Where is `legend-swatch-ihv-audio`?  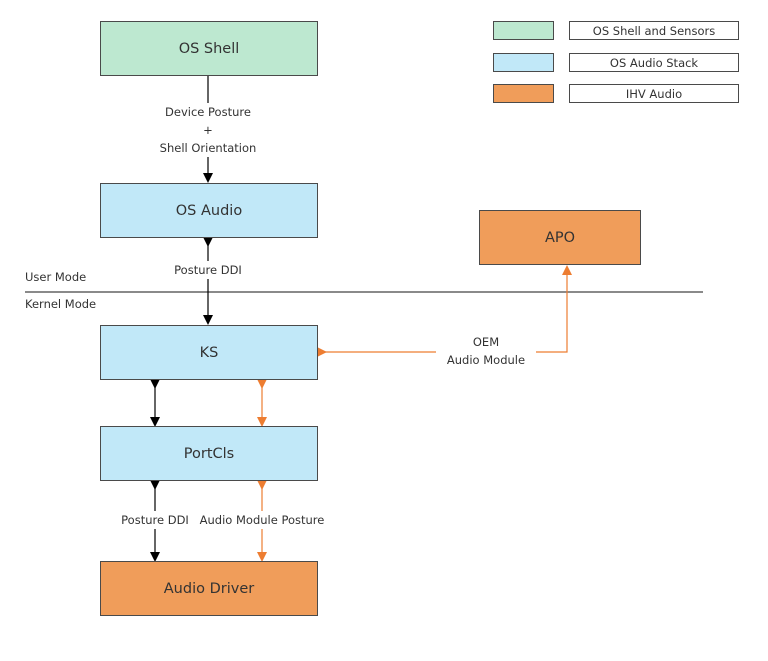
legend-swatch-ihv-audio is located at coordinates (523, 93).